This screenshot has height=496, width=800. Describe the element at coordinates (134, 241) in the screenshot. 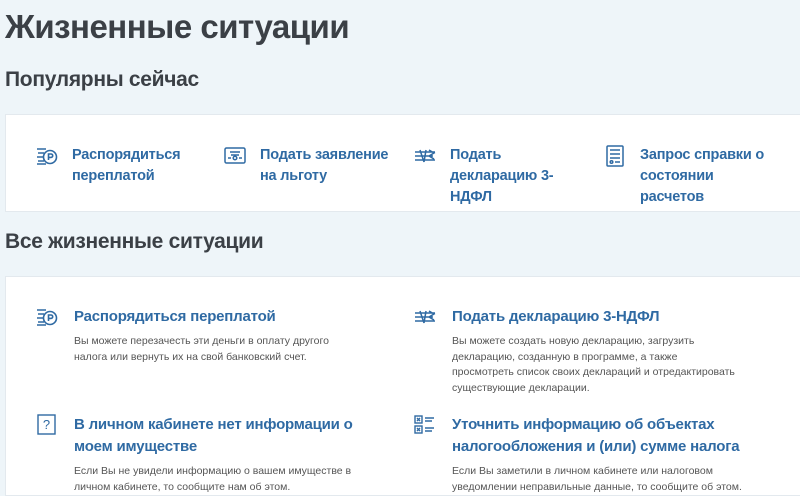

I see `all-situations-heading: Все жизненные ситуации` at that location.